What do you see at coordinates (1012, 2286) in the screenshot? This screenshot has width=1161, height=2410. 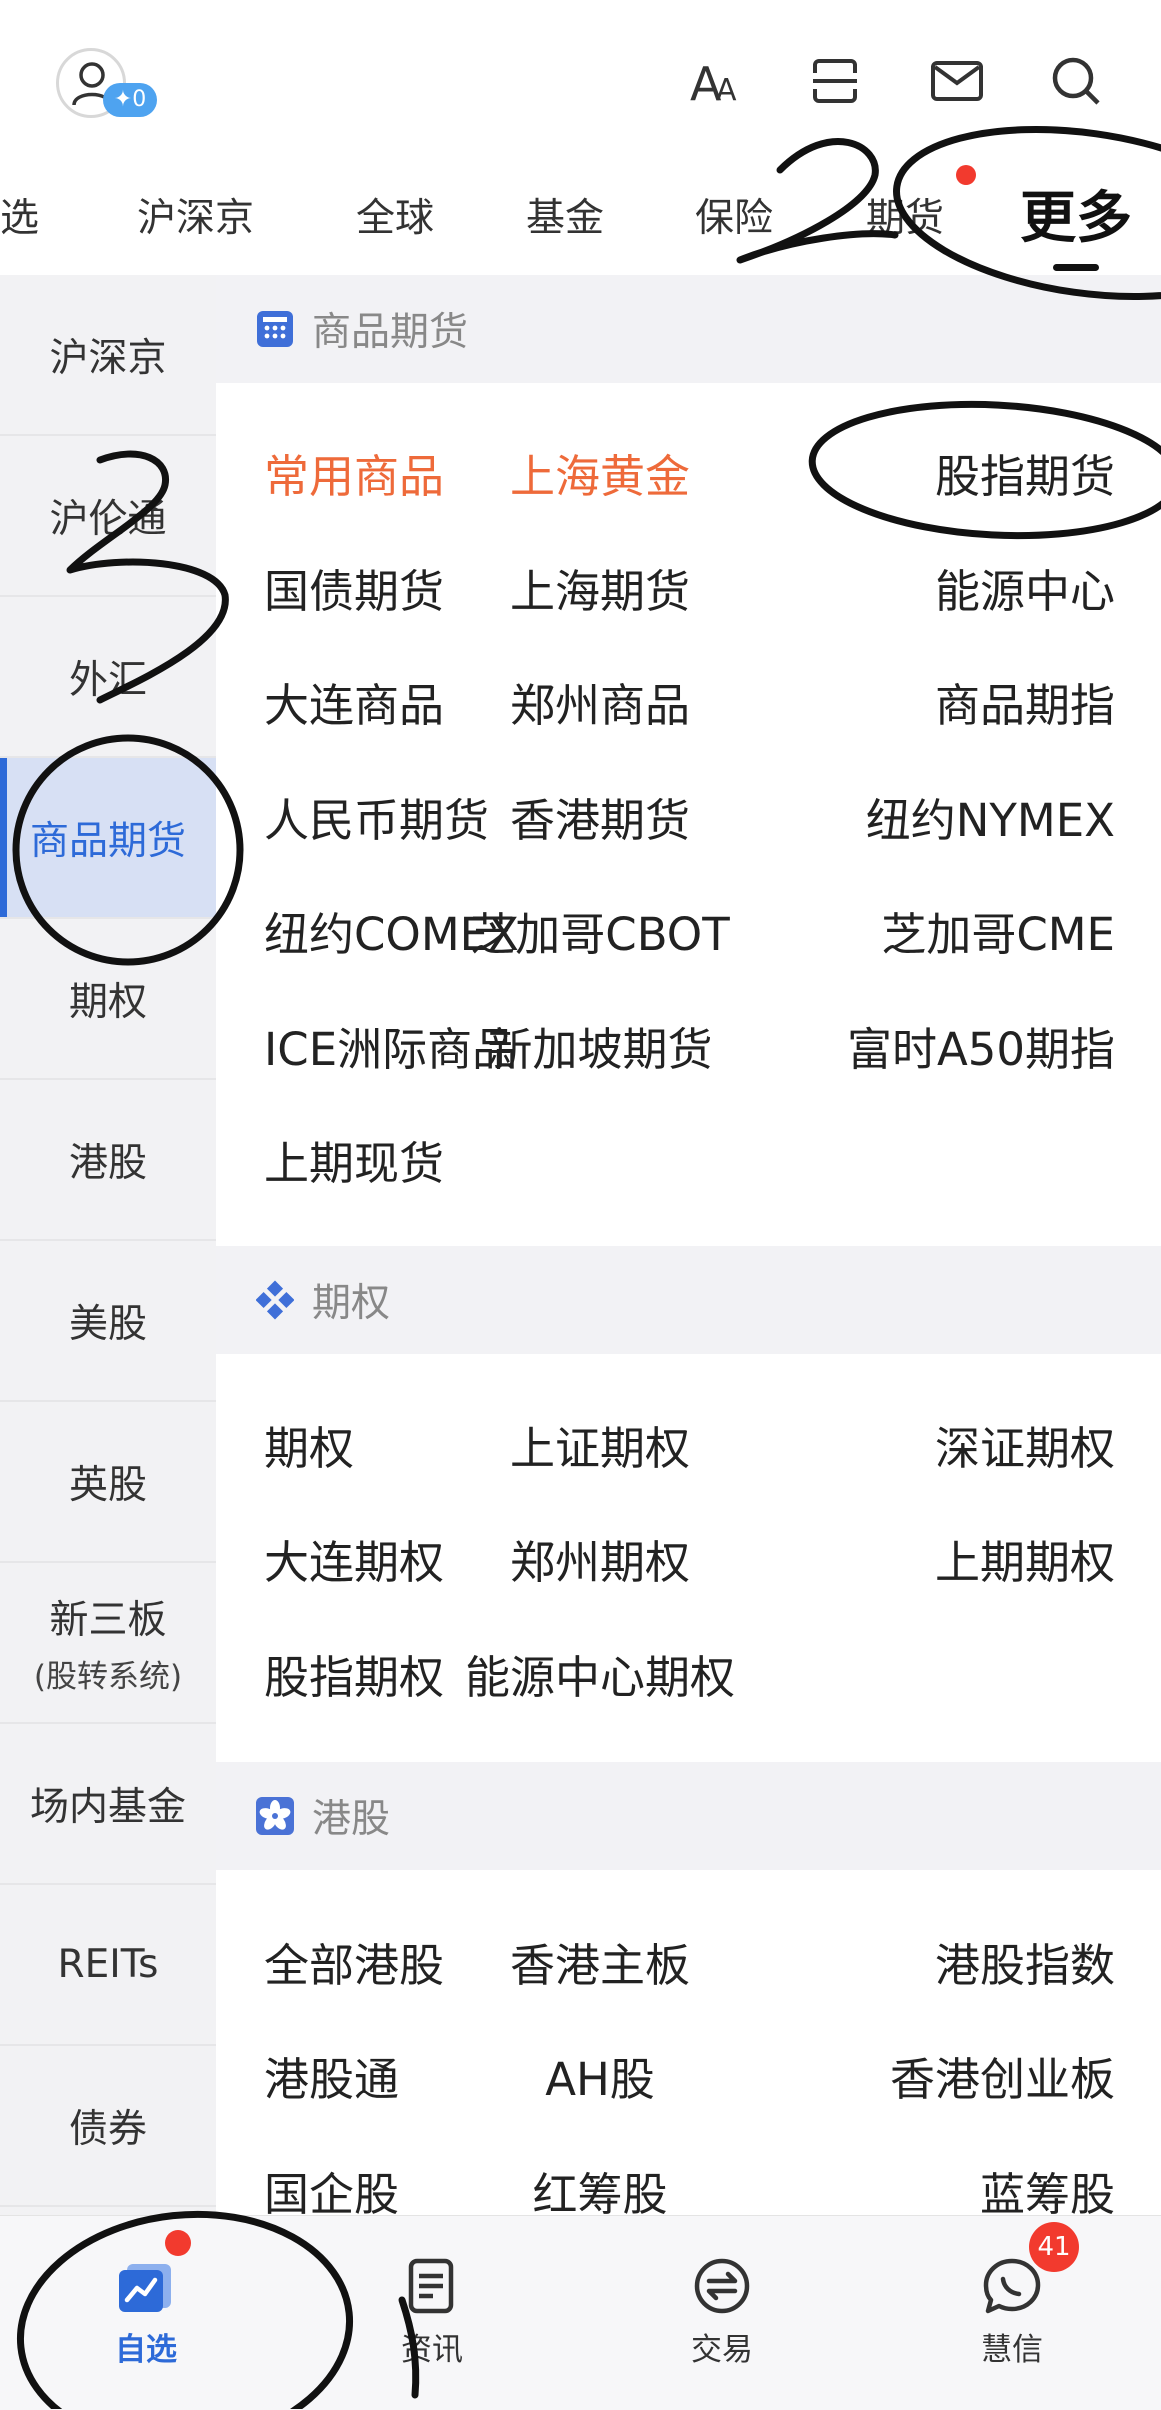 I see `chat-icon` at bounding box center [1012, 2286].